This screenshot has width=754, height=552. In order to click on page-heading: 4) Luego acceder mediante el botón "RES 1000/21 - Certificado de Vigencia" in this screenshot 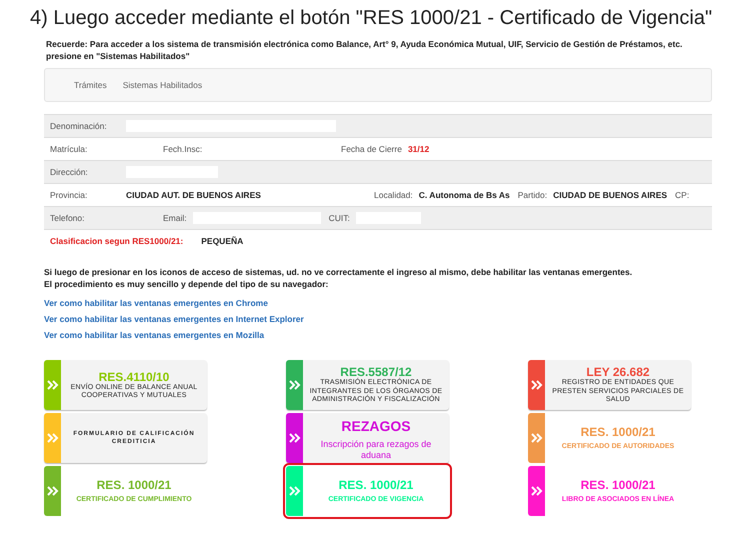, I will do `click(371, 18)`.